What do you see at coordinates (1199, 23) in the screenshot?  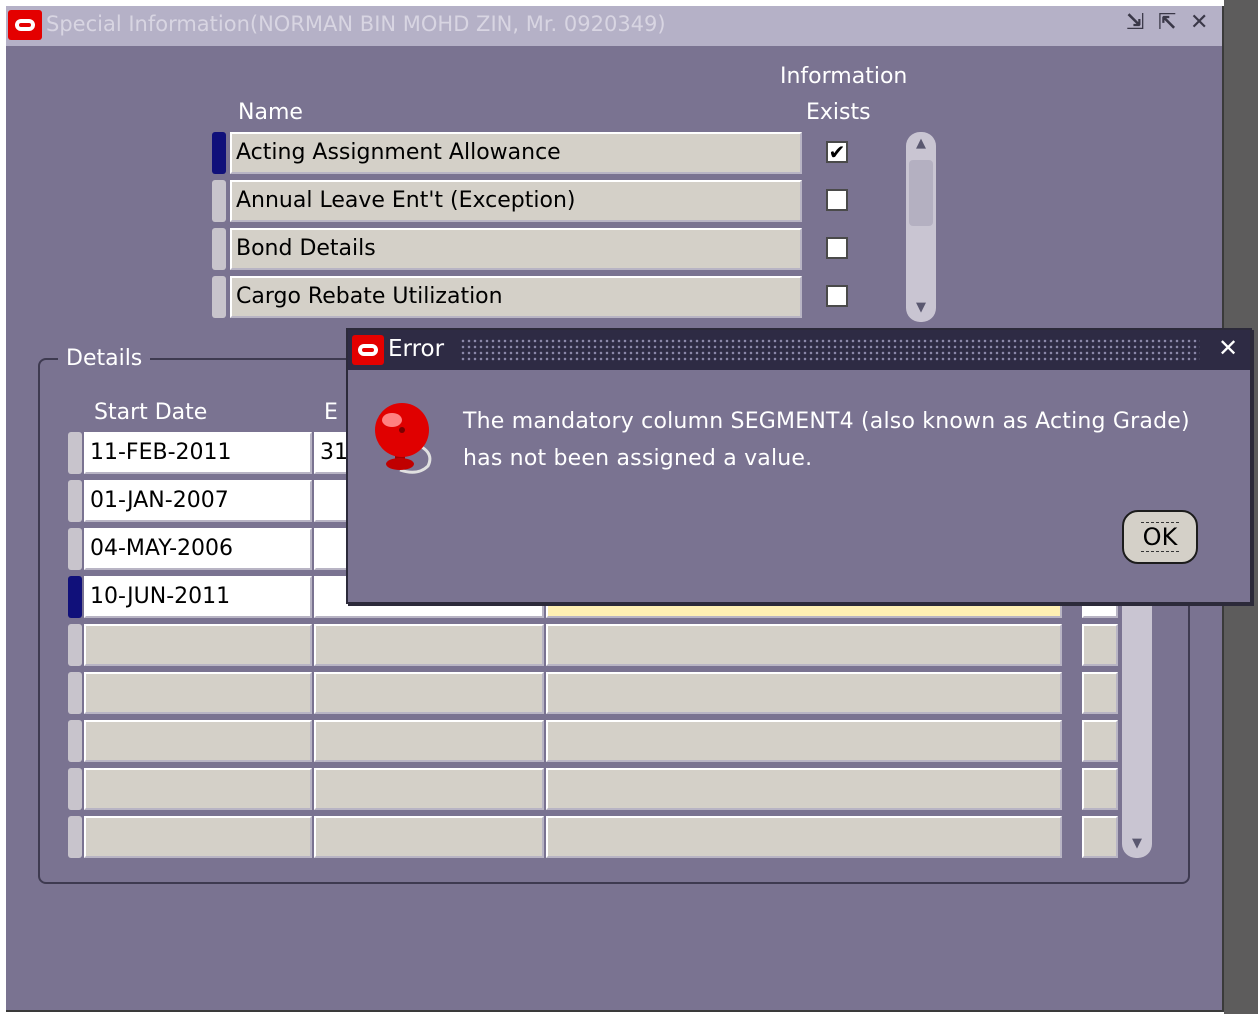 I see `close-icon: ✕` at bounding box center [1199, 23].